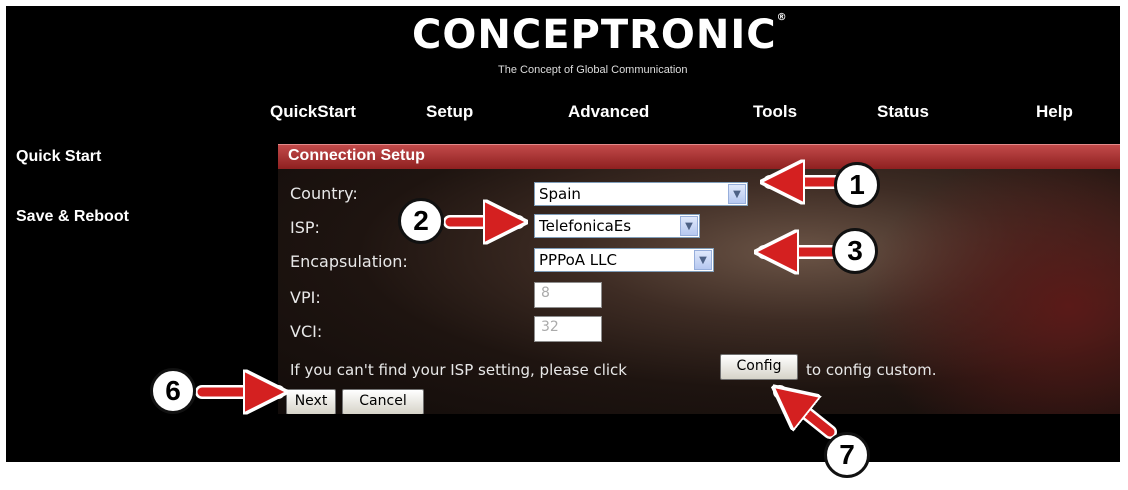 The height and width of the screenshot is (490, 1128). I want to click on callout-2: 2, so click(421, 221).